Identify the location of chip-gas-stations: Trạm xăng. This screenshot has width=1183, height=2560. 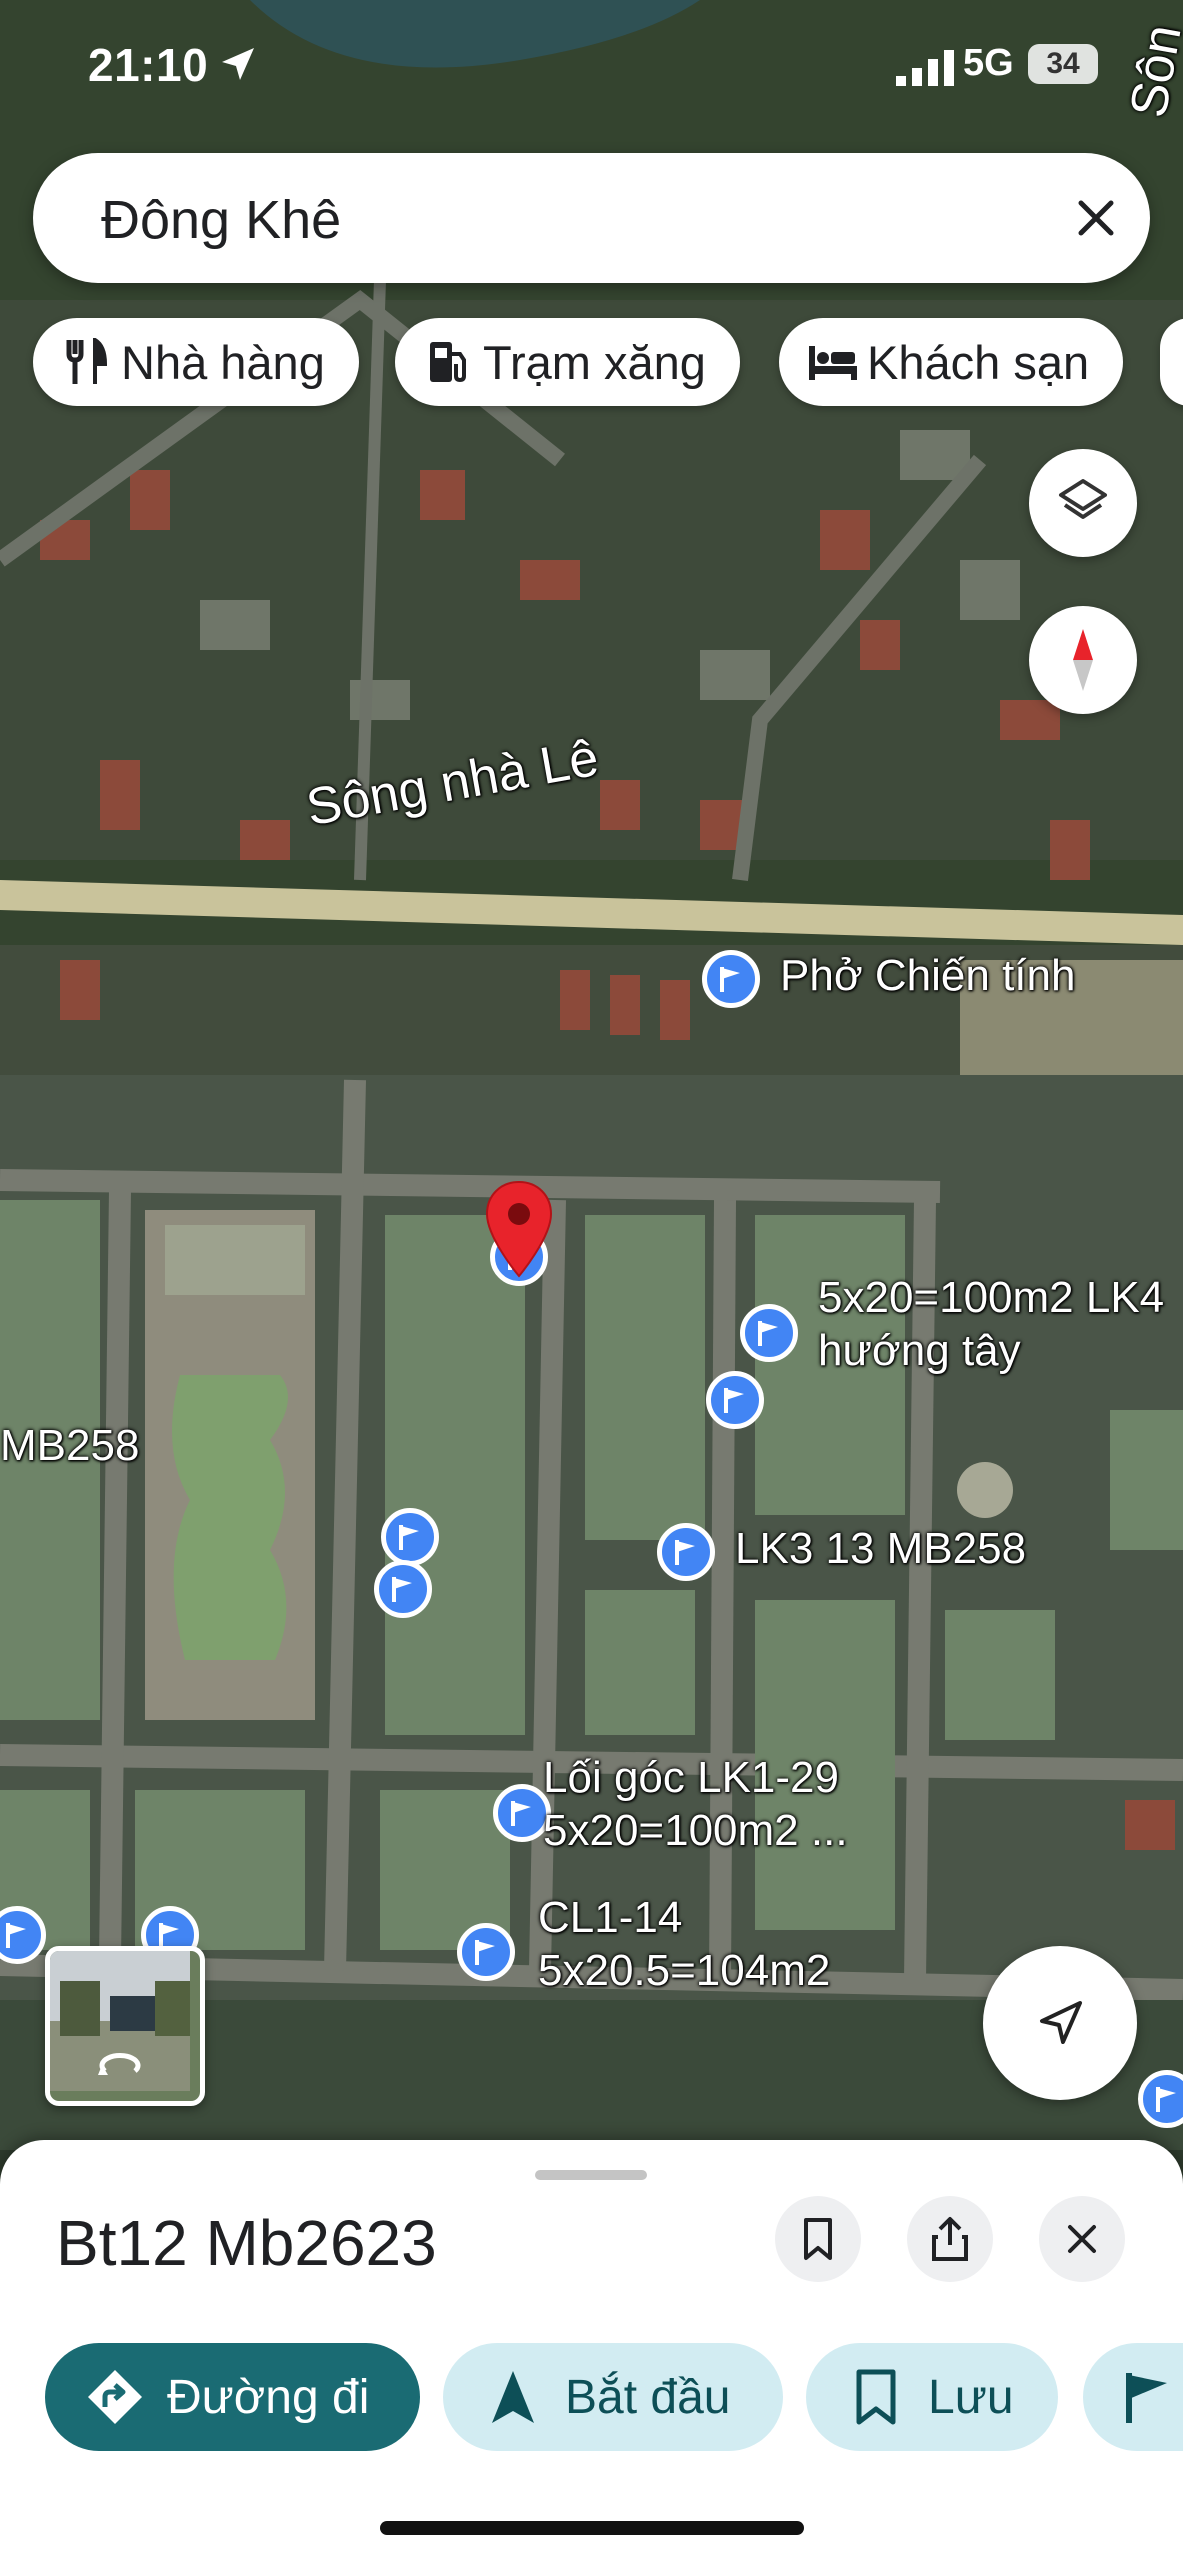
(567, 362).